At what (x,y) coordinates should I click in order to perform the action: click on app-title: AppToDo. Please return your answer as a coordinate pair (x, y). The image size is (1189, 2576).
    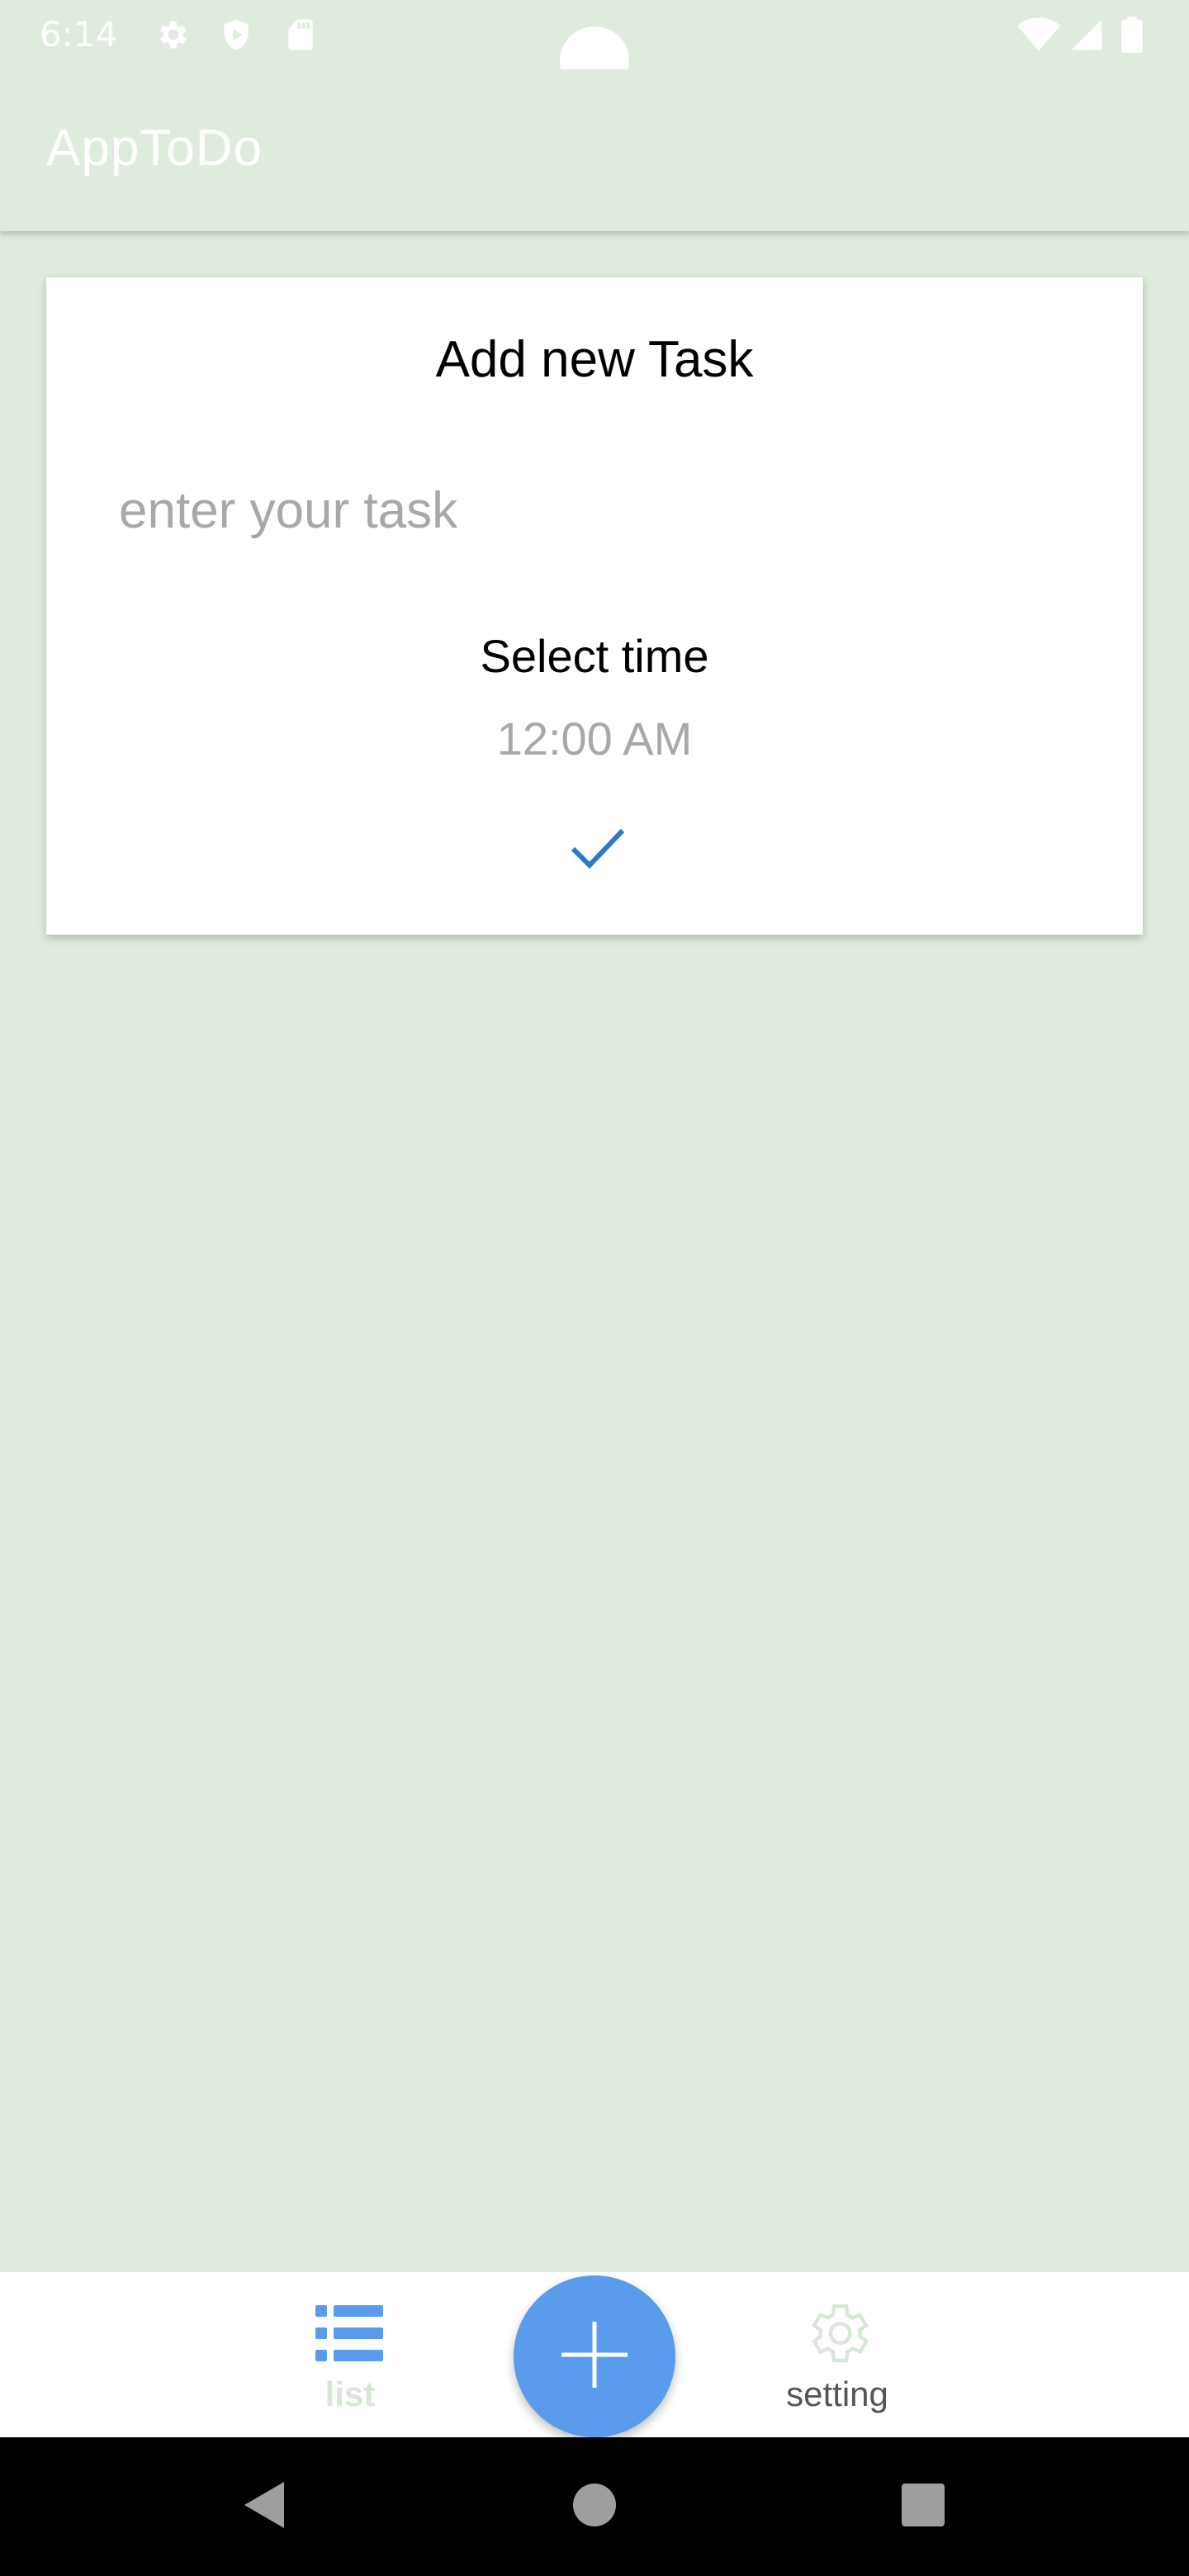
    Looking at the image, I should click on (154, 148).